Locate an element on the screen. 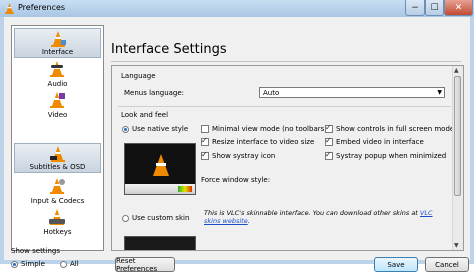  sidebar-item-label: Subtitles & OSD is located at coordinates (57, 167).